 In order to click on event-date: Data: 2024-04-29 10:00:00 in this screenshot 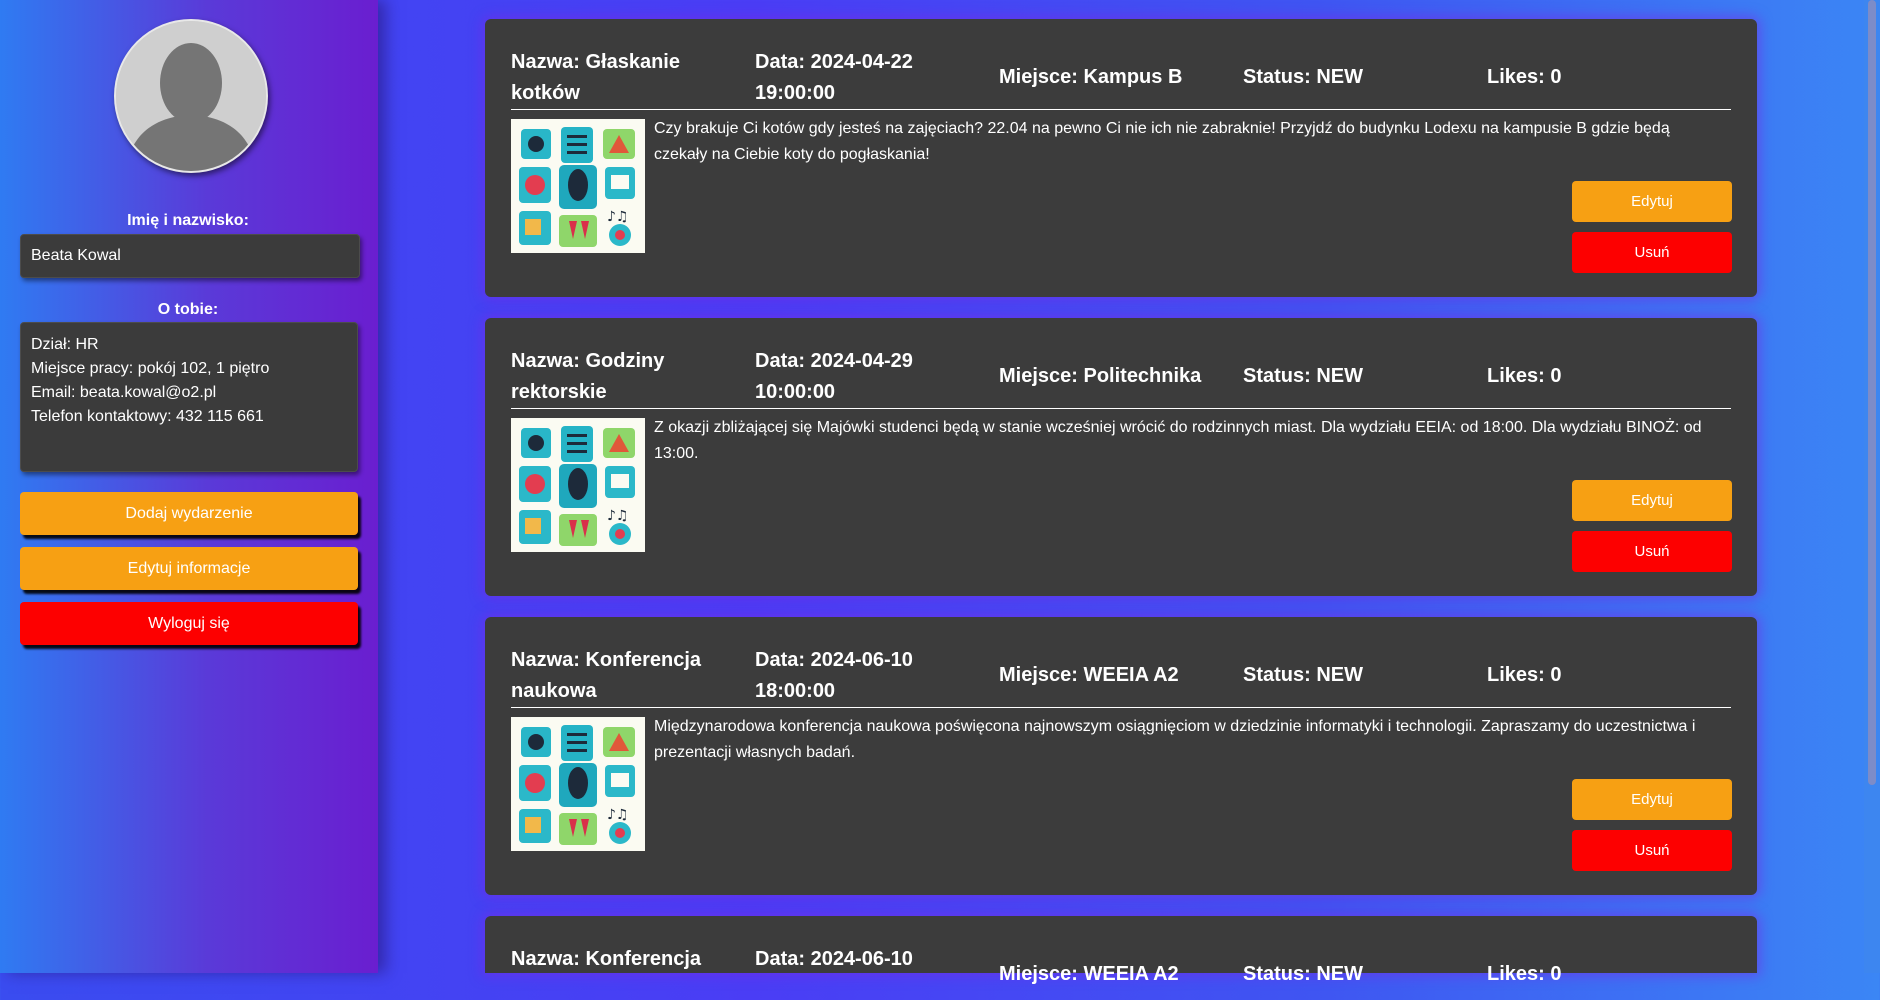, I will do `click(834, 376)`.